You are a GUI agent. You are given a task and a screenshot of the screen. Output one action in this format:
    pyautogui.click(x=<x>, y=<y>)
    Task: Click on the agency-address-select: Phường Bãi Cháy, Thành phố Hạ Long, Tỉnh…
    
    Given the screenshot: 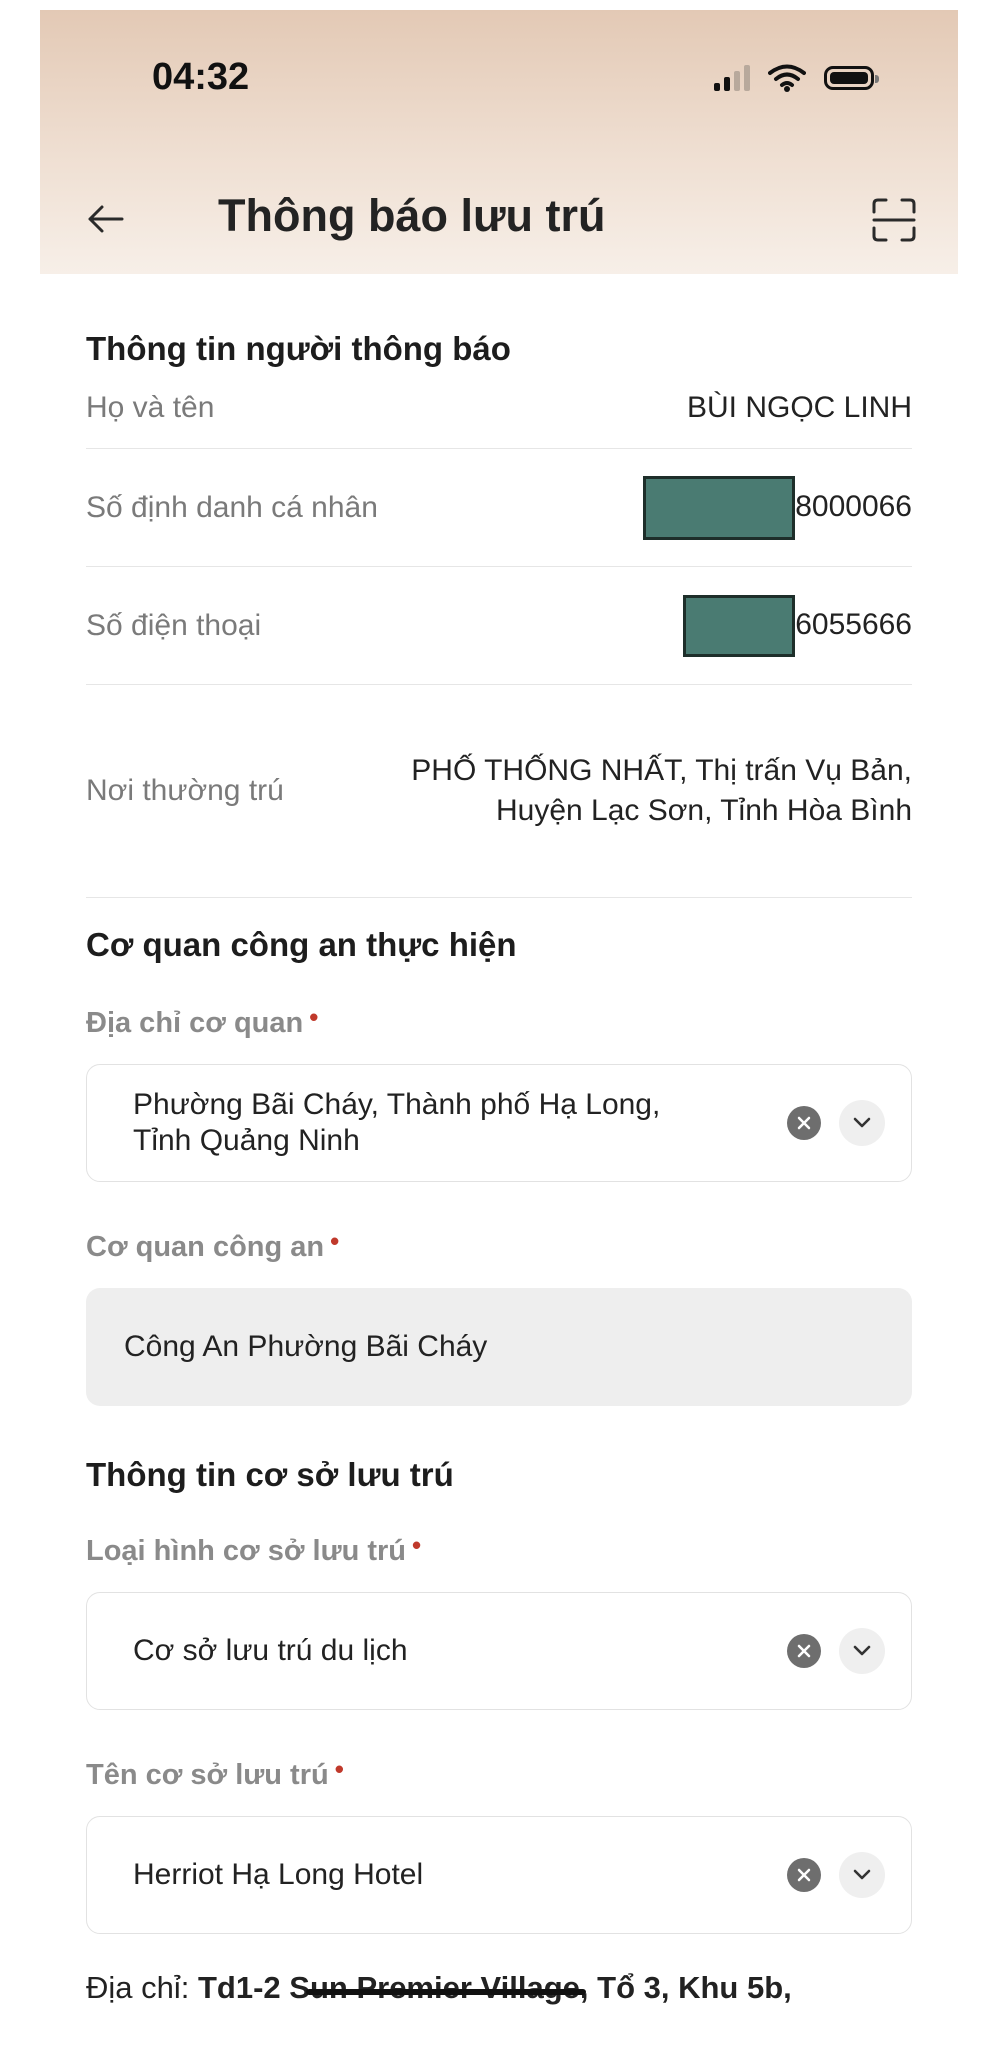 What is the action you would take?
    pyautogui.click(x=499, y=1123)
    